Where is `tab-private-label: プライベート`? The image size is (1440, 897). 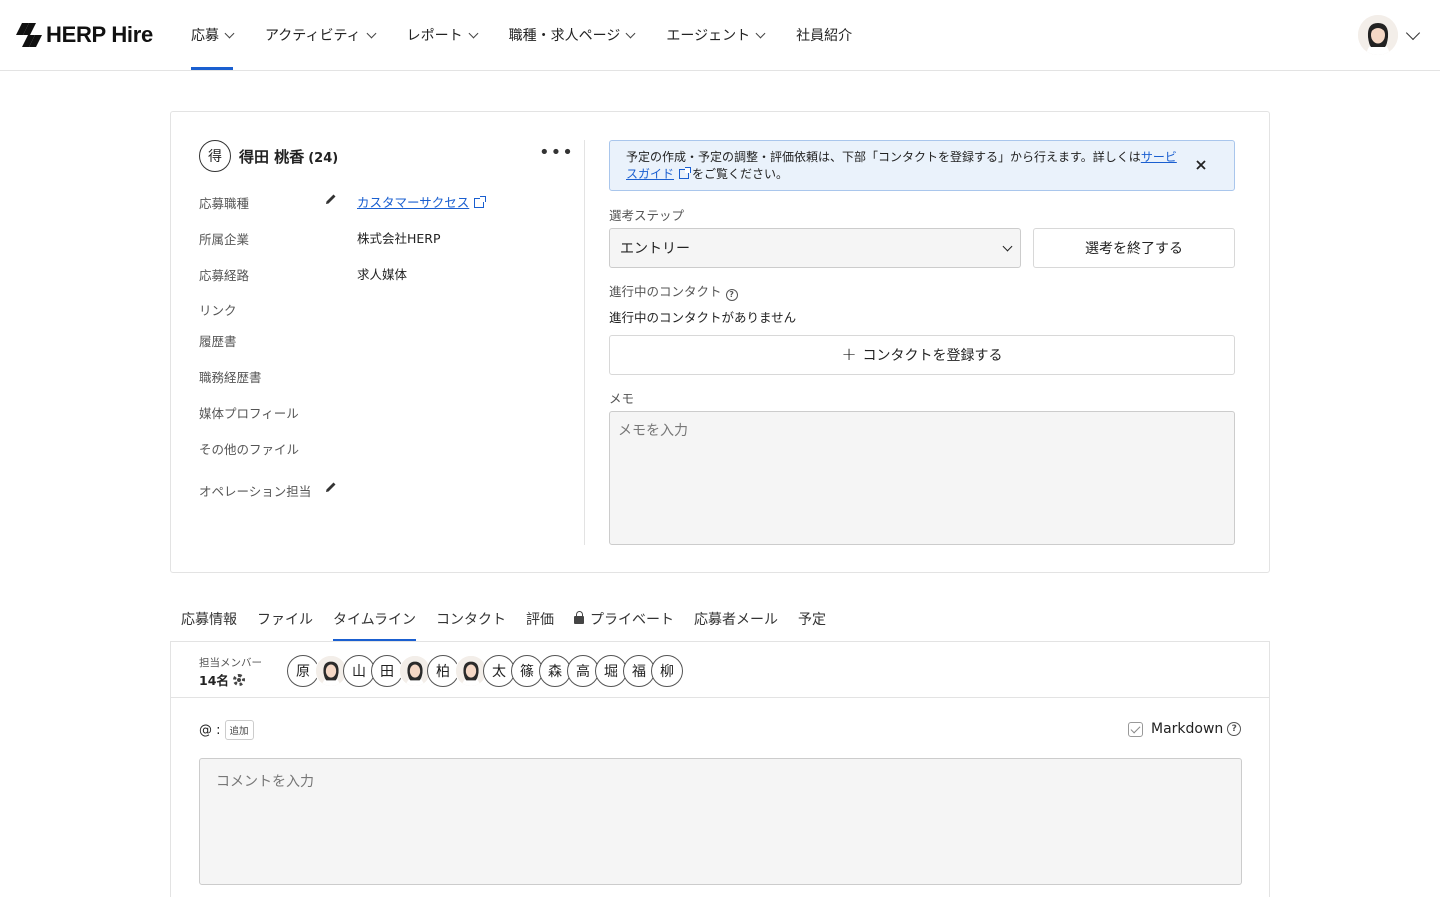 tab-private-label: プライベート is located at coordinates (632, 620).